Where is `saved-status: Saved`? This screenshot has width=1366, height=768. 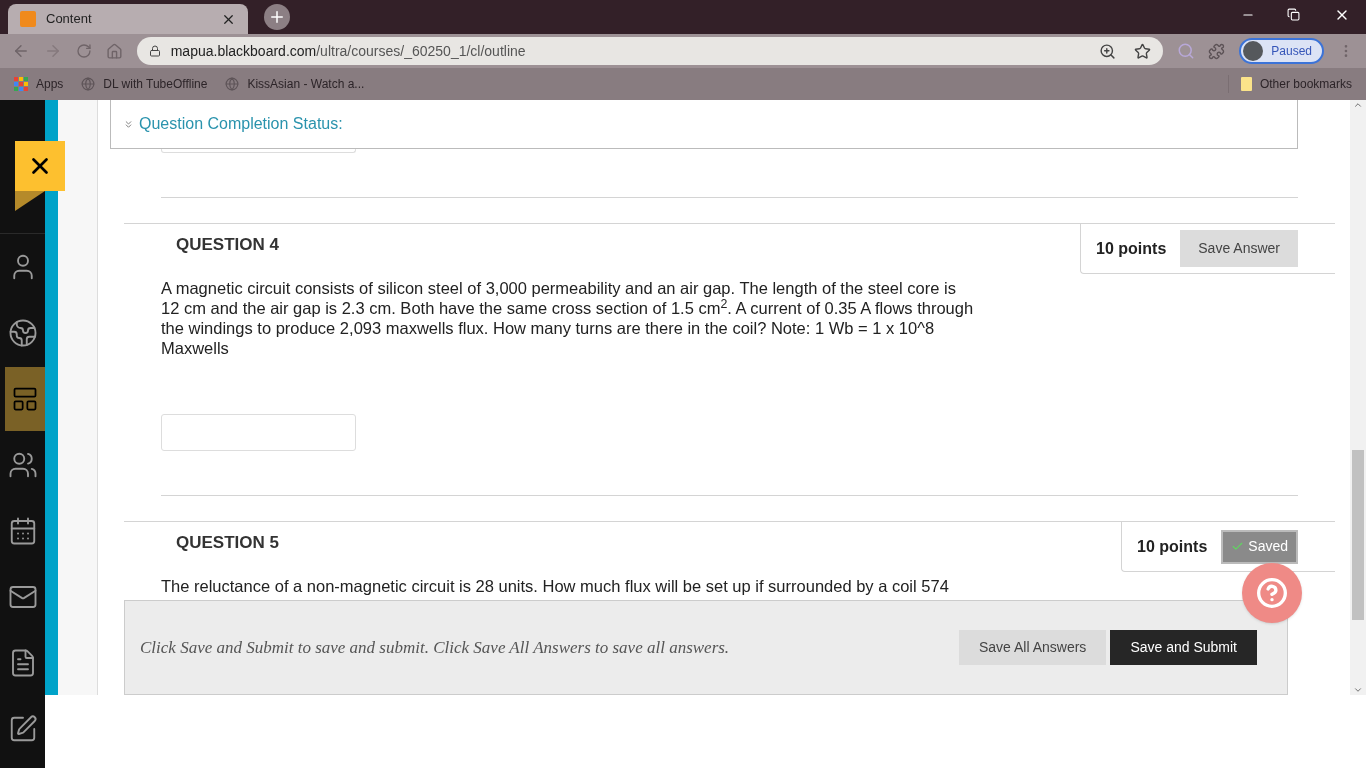 saved-status: Saved is located at coordinates (1259, 546).